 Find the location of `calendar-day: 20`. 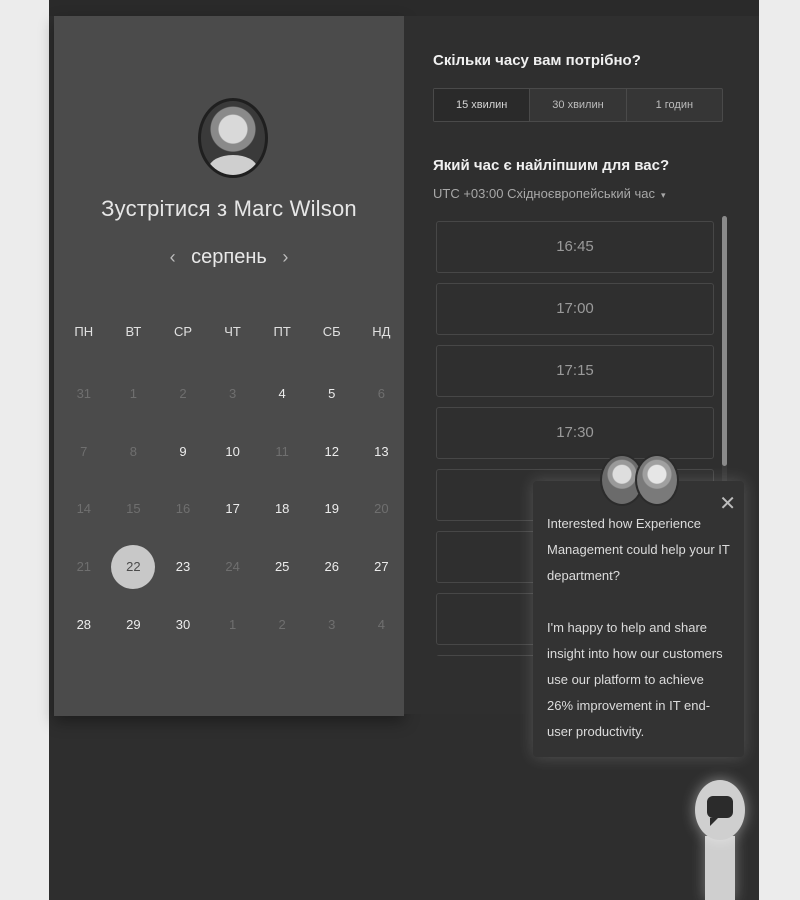

calendar-day: 20 is located at coordinates (381, 508).